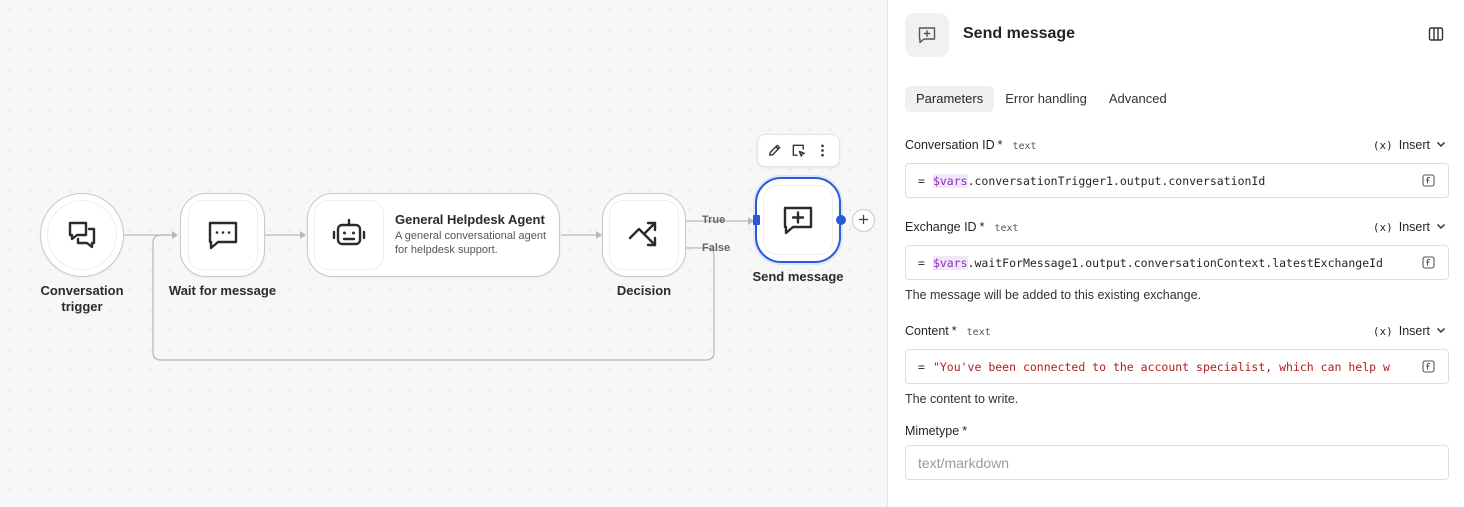 This screenshot has width=1464, height=507. Describe the element at coordinates (971, 145) in the screenshot. I see `field-label-conversation-id: Conversation ID * text` at that location.